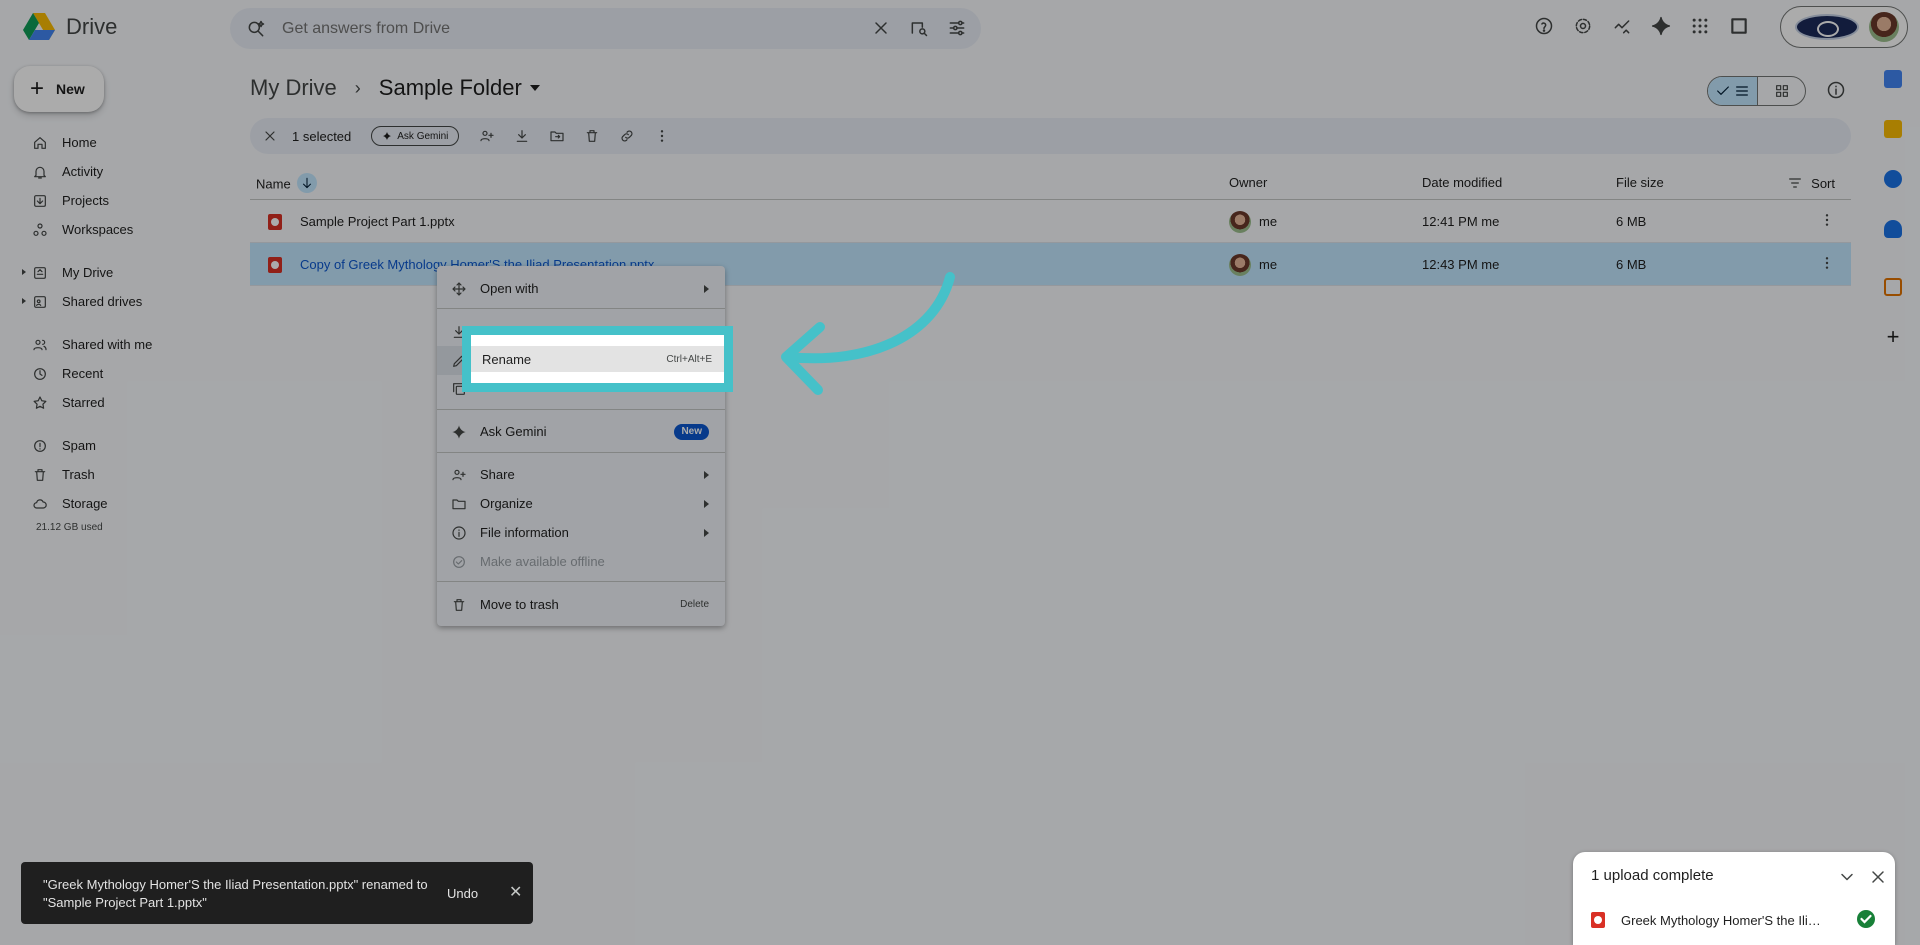 This screenshot has height=945, width=1920. I want to click on filter-tune-icon, so click(957, 28).